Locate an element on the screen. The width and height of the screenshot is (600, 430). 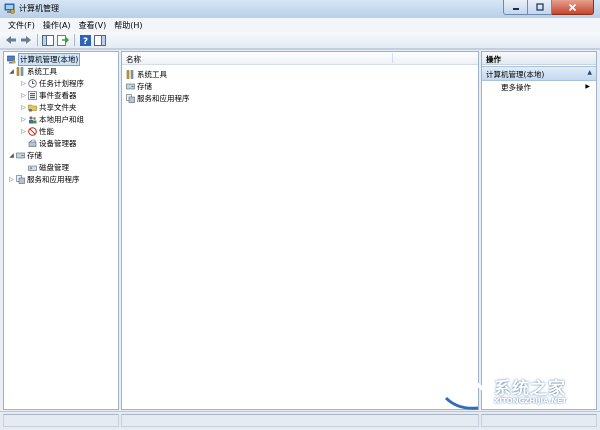
export-list-button is located at coordinates (63, 40).